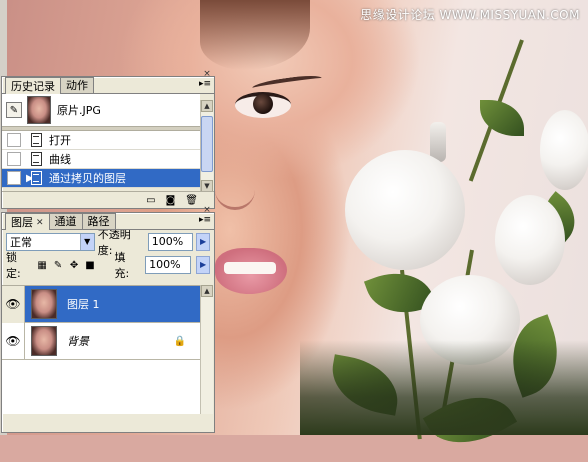  What do you see at coordinates (171, 200) in the screenshot?
I see `camera-snapshot-icon: ◙` at bounding box center [171, 200].